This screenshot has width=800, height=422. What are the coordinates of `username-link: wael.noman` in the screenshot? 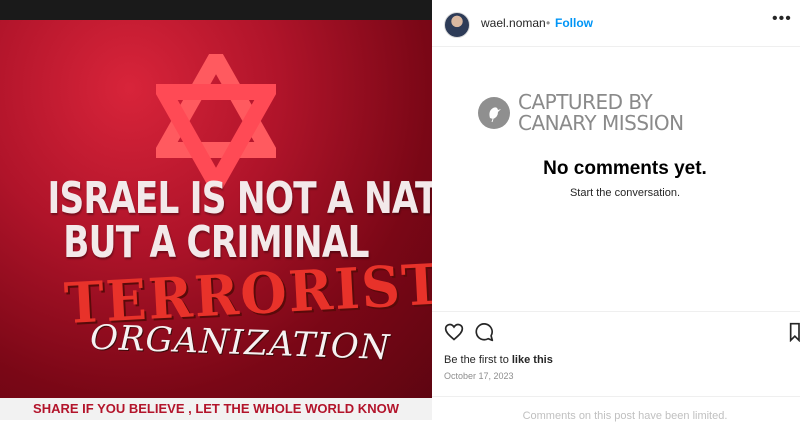 It's located at (513, 23).